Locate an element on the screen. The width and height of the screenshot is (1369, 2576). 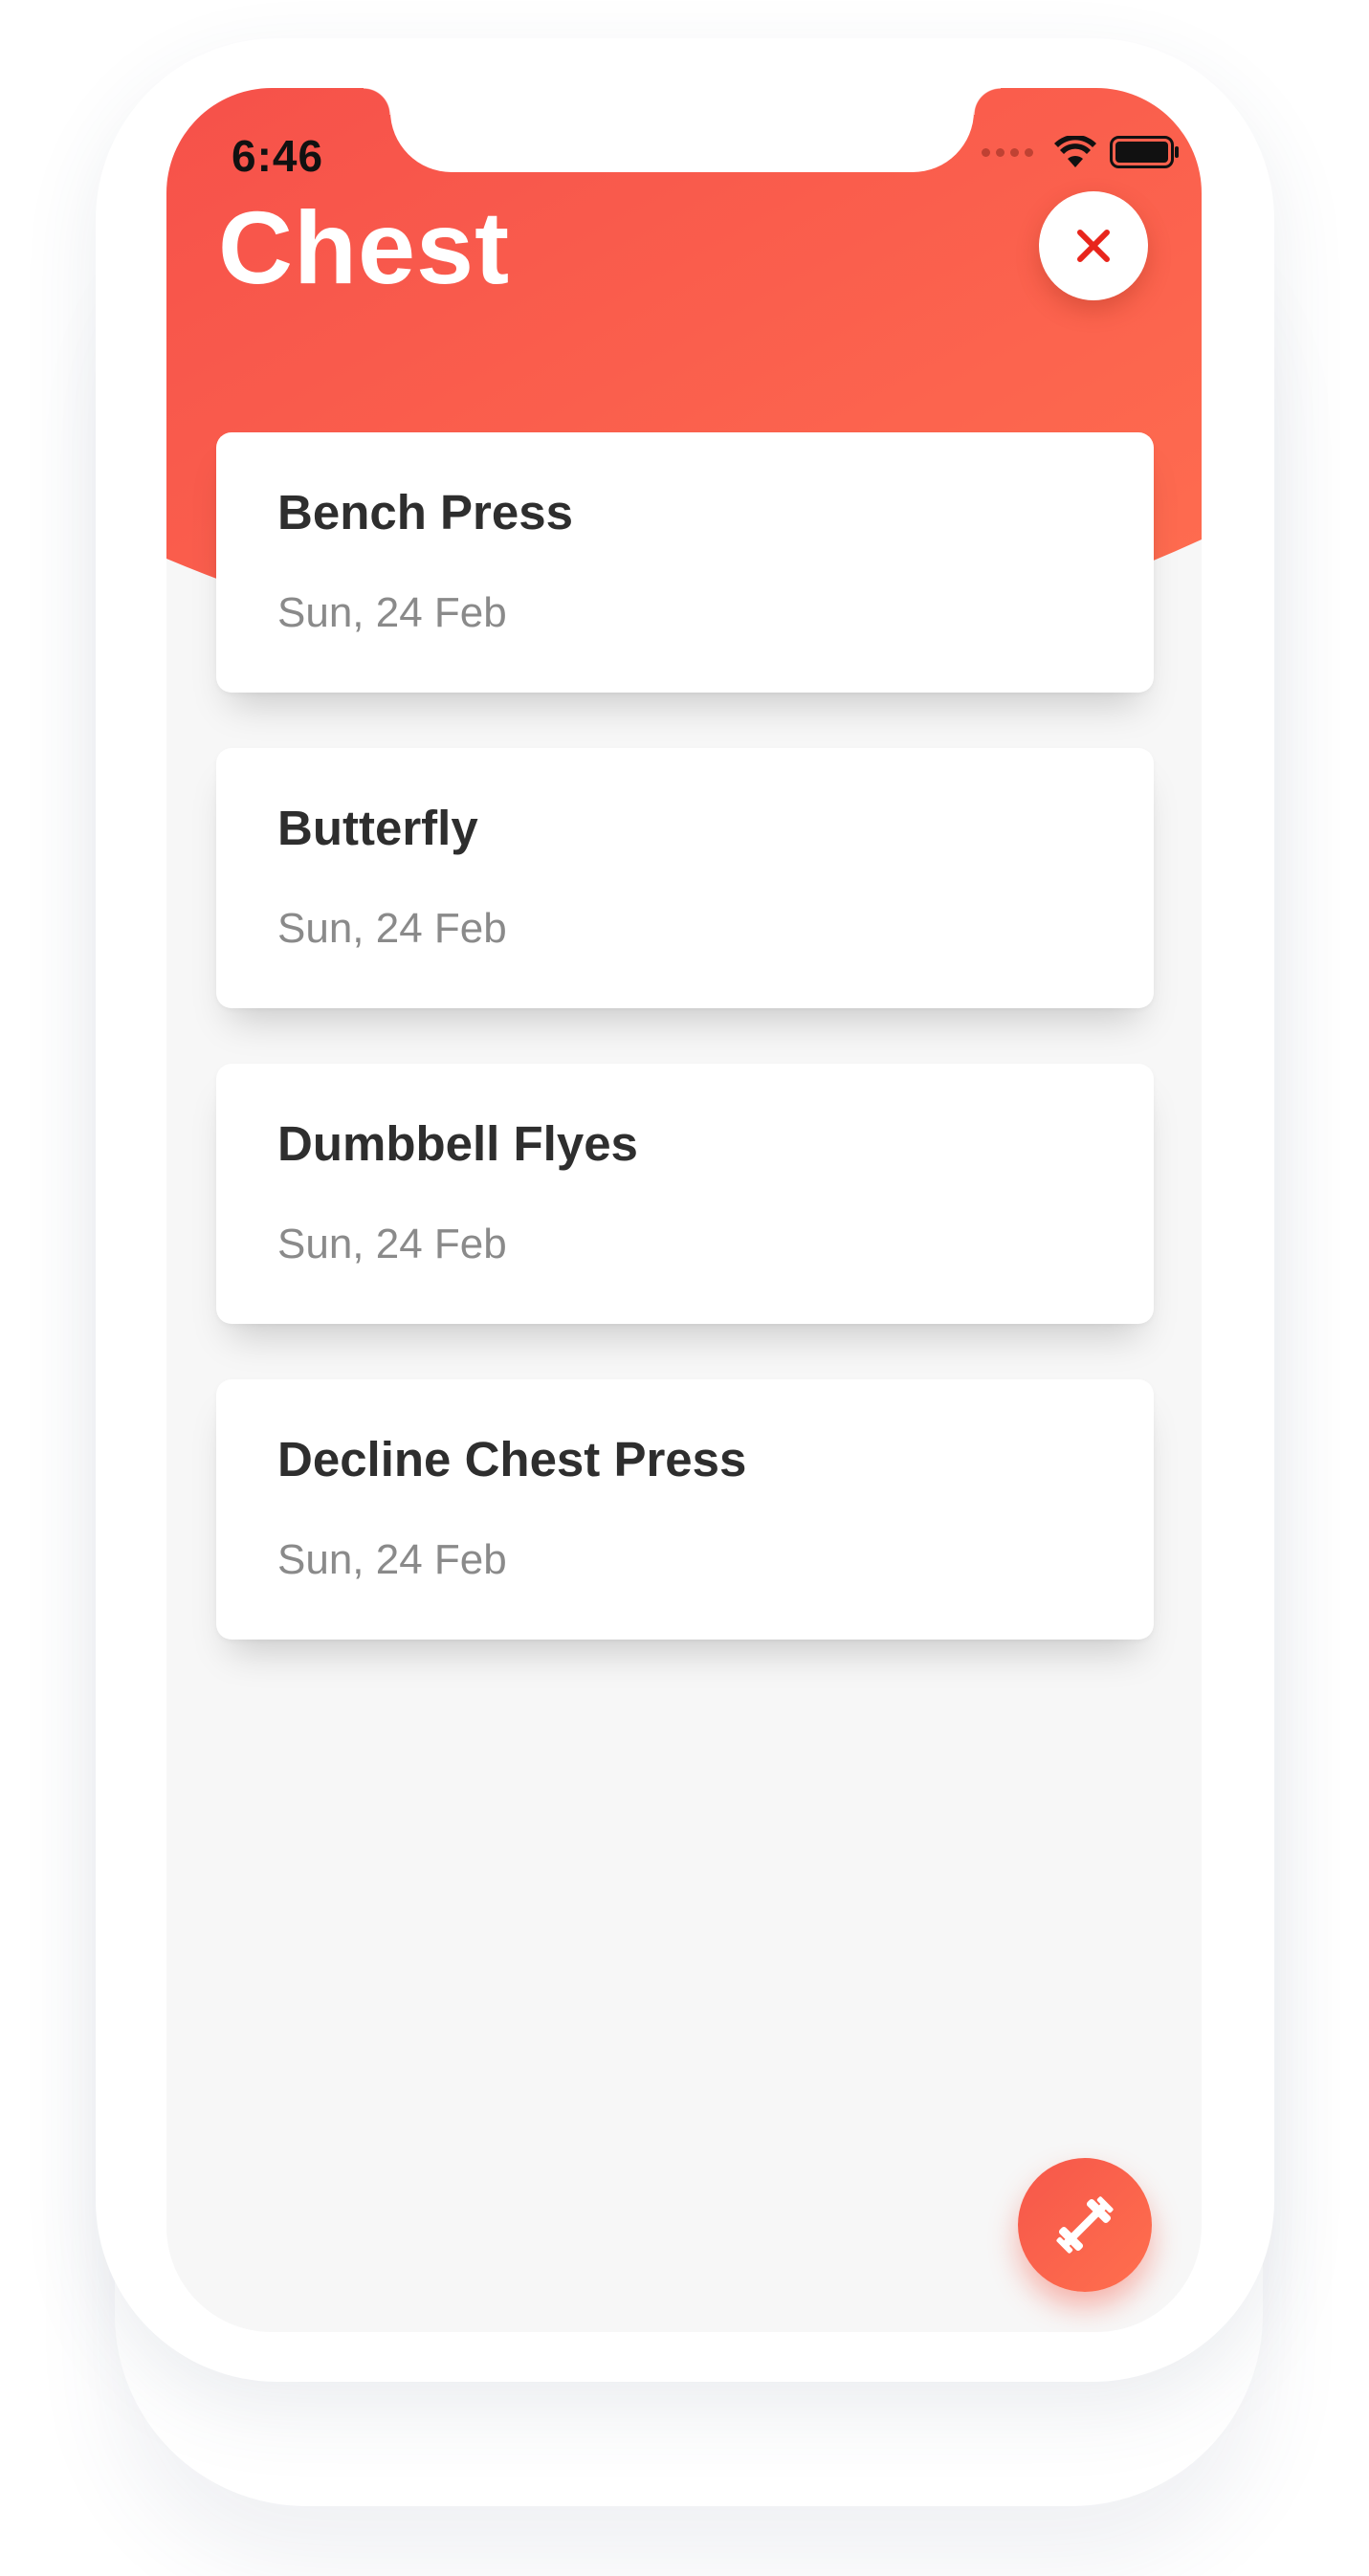
status-time: 6:46 is located at coordinates (278, 156).